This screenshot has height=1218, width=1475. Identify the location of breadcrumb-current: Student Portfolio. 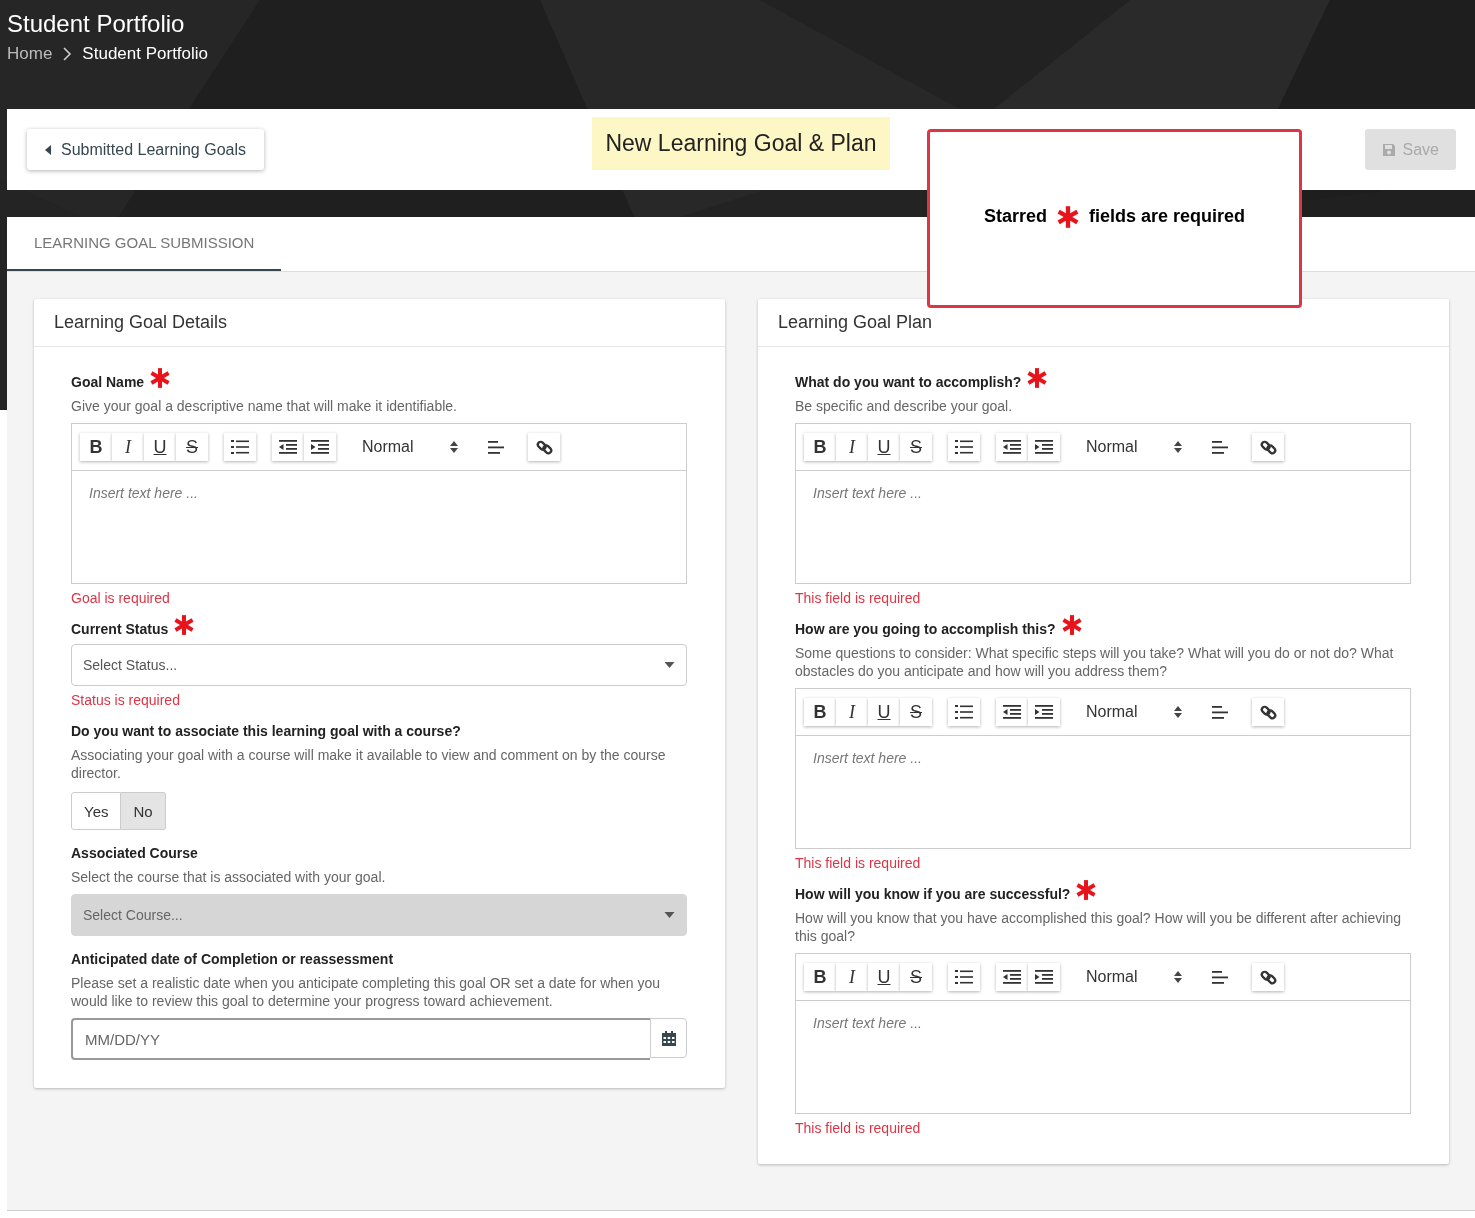
(145, 54).